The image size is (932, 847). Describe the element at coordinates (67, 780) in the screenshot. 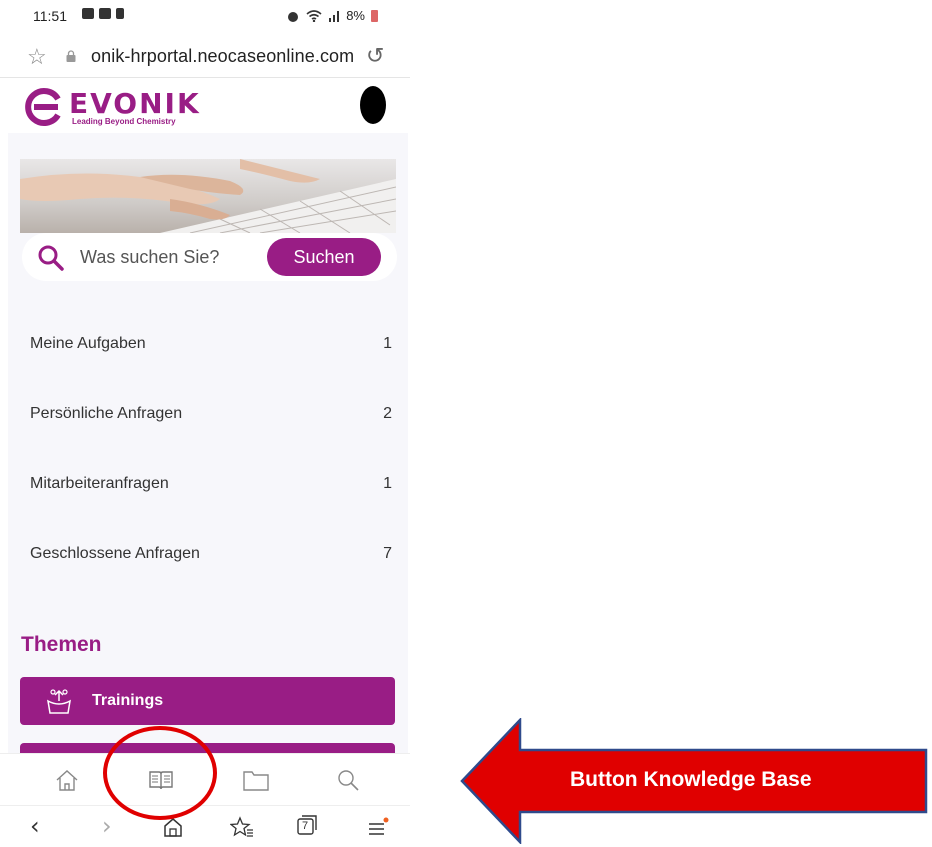

I see `home-icon` at that location.